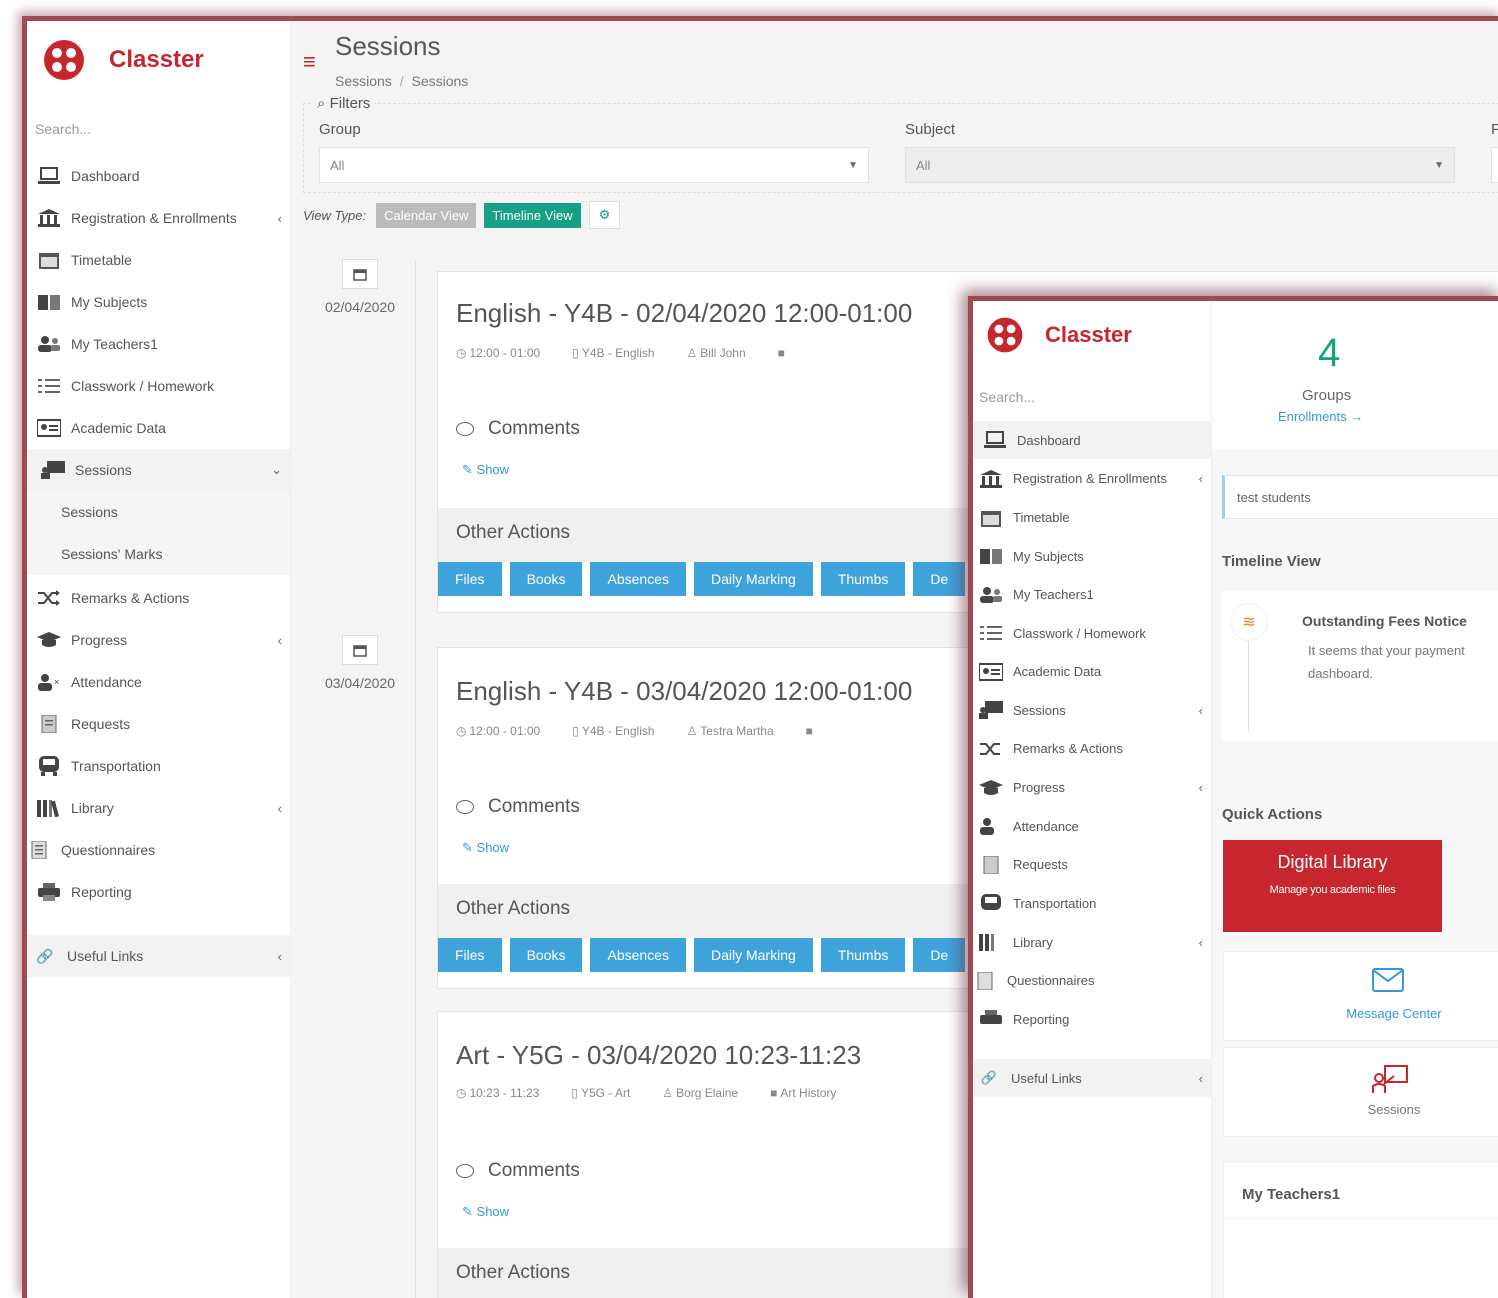  What do you see at coordinates (49, 682) in the screenshot?
I see `user-times-icon: ×` at bounding box center [49, 682].